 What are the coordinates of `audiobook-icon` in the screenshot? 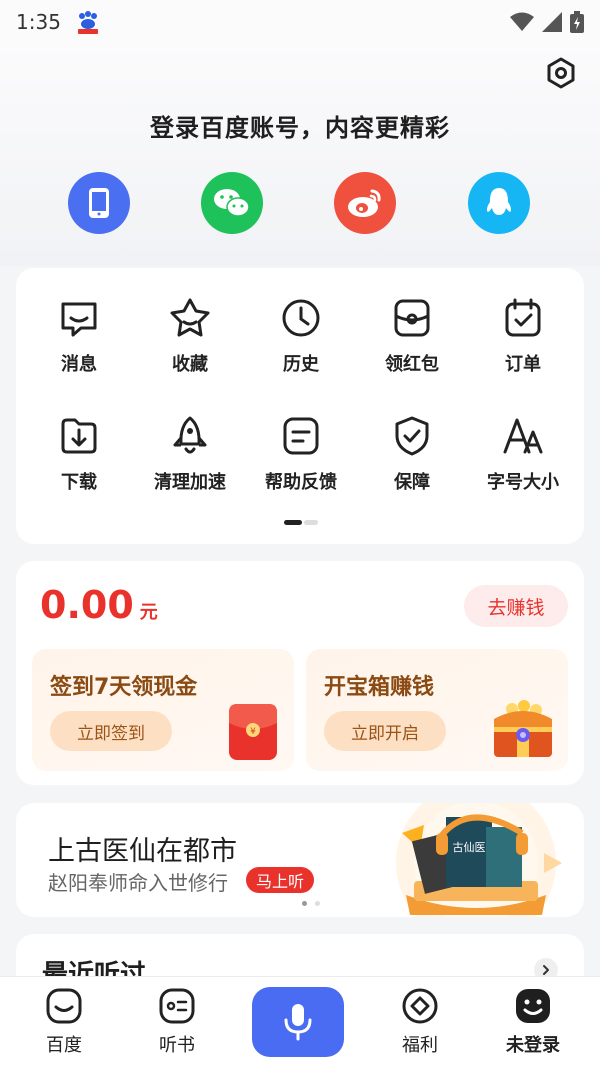 It's located at (177, 1006).